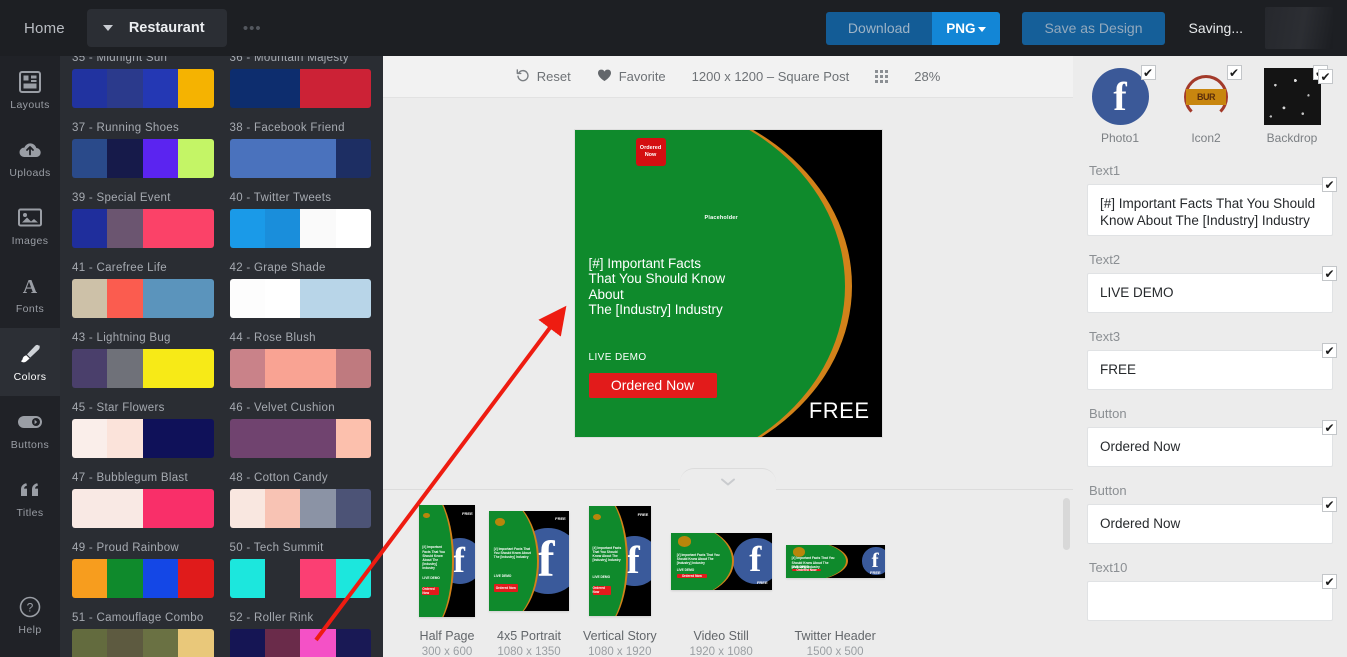 This screenshot has width=1347, height=657. Describe the element at coordinates (30, 362) in the screenshot. I see `sidebar-item-colors: Colors` at that location.